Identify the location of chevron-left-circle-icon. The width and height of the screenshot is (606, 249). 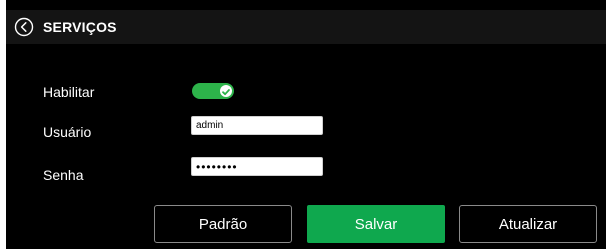
(24, 27).